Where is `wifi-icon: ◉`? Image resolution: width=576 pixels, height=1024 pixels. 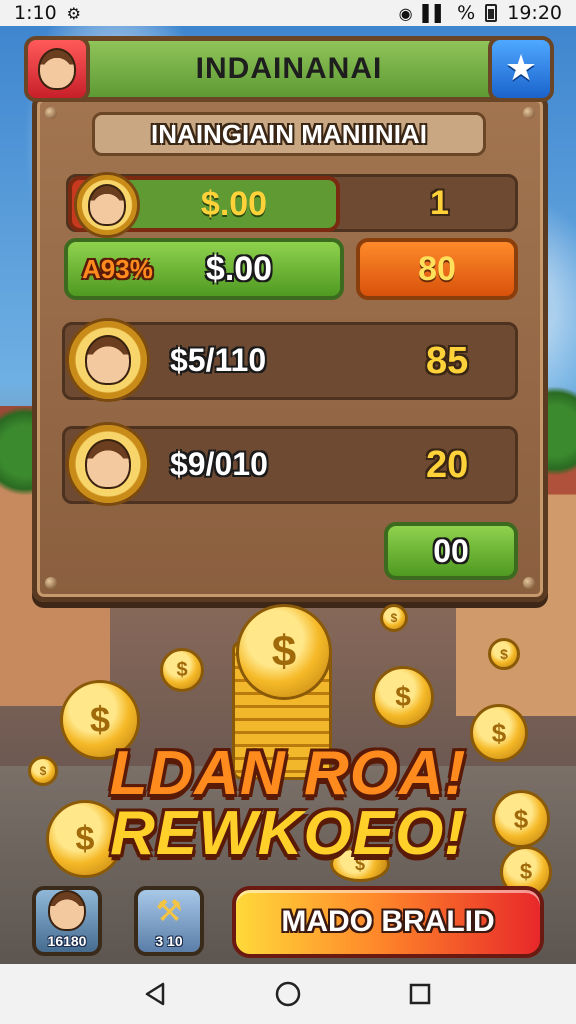 wifi-icon: ◉ is located at coordinates (405, 13).